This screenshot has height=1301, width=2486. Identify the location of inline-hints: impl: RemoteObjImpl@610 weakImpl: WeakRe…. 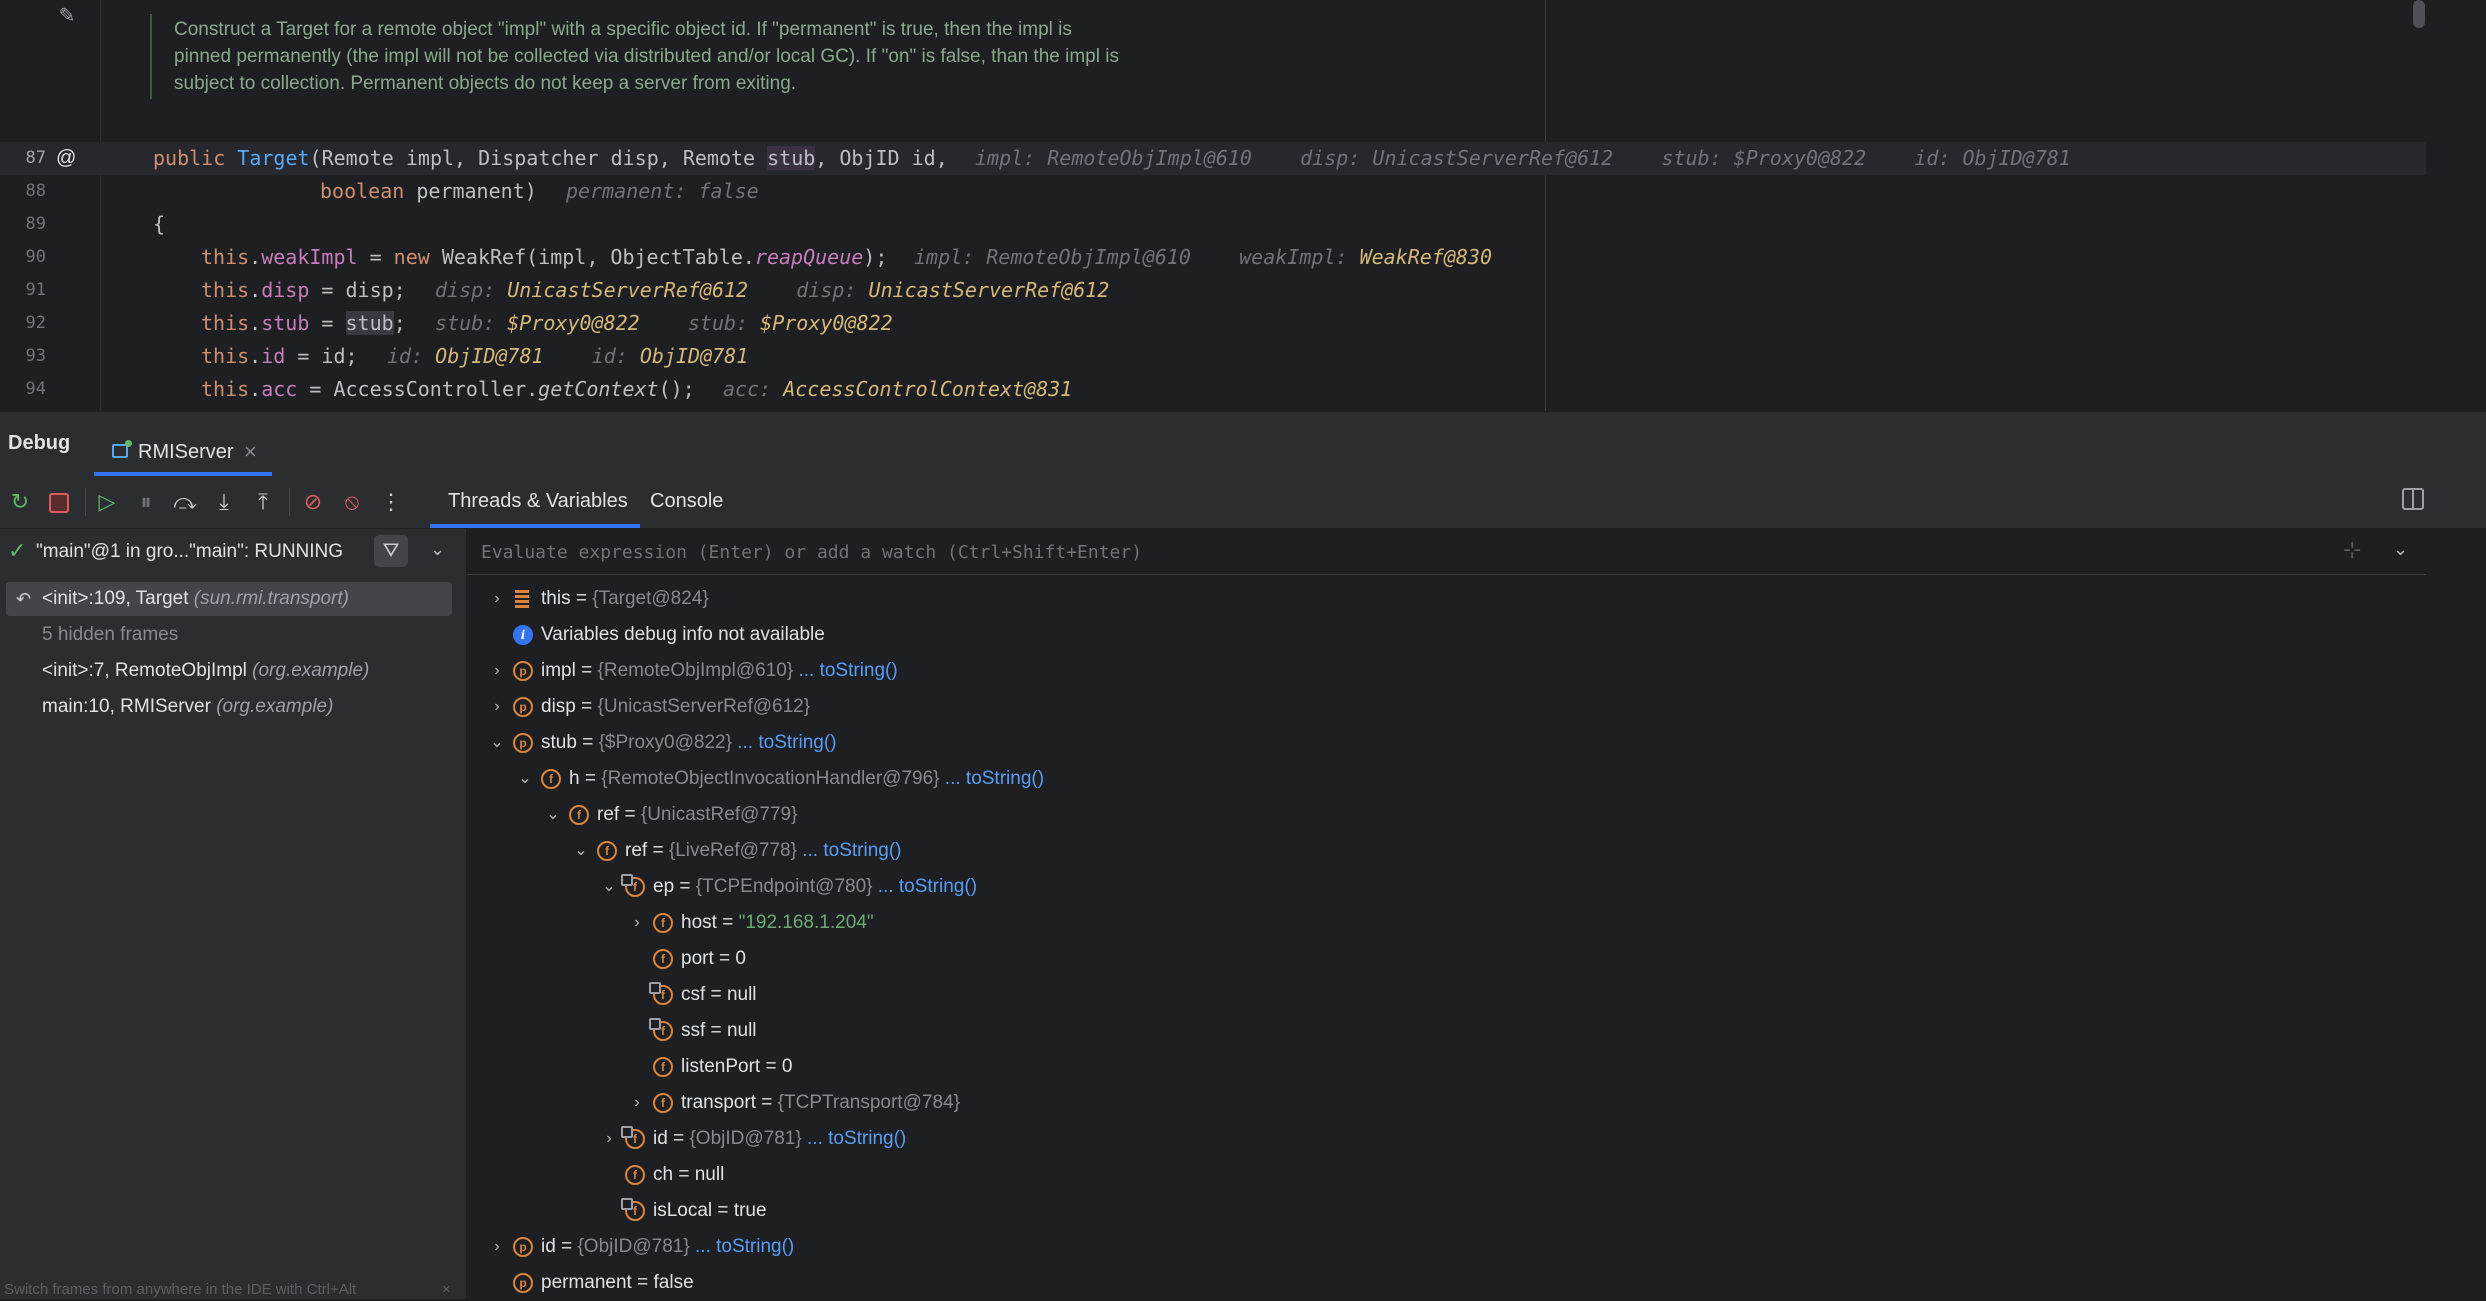
(1203, 257).